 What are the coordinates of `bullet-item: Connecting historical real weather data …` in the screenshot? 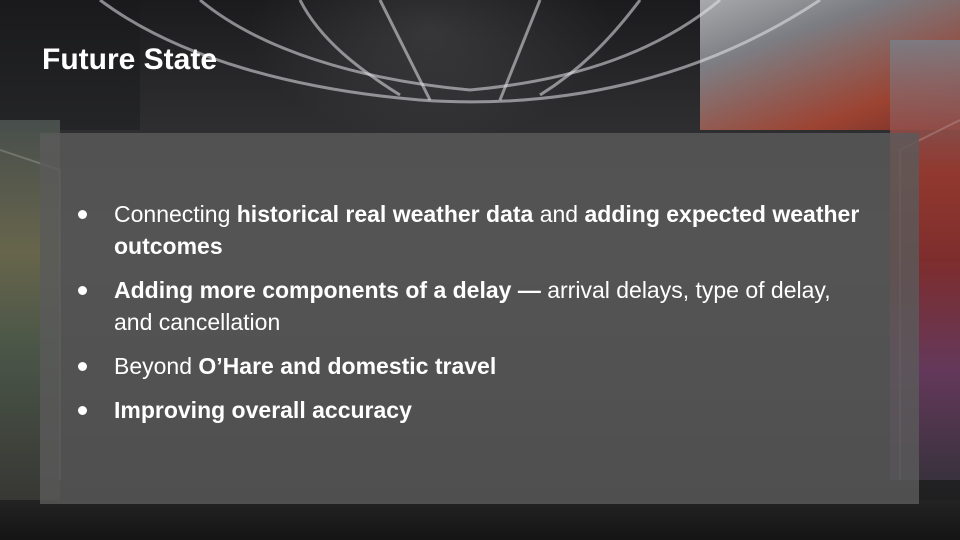 It's located at (472, 230).